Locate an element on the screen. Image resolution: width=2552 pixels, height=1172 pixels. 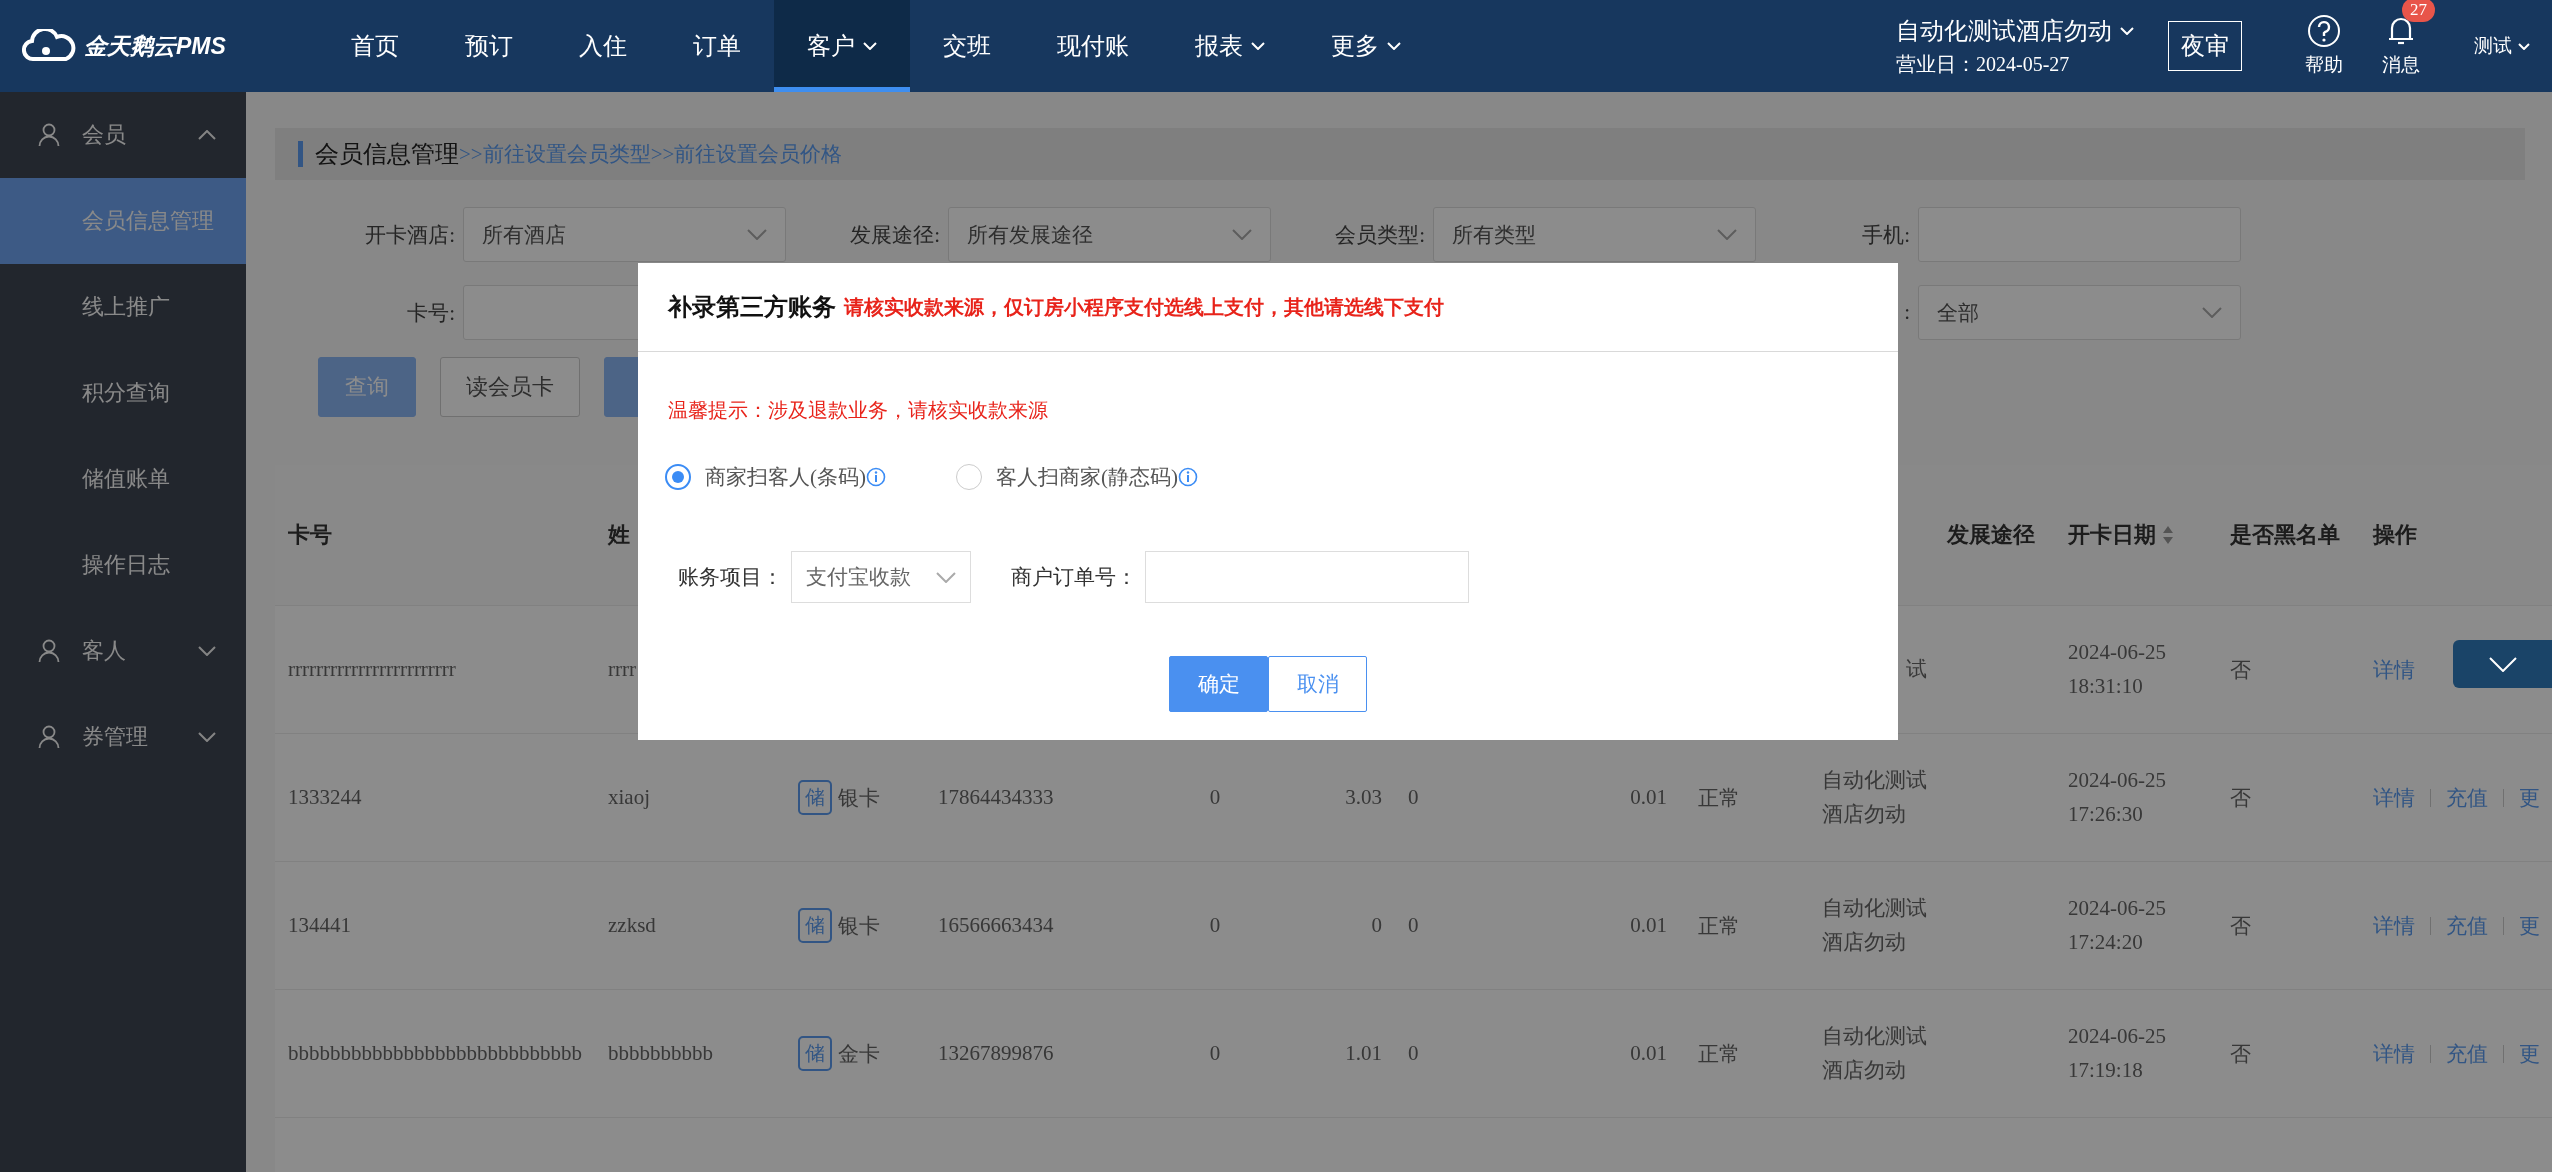
column-header: 卡号 is located at coordinates (310, 535).